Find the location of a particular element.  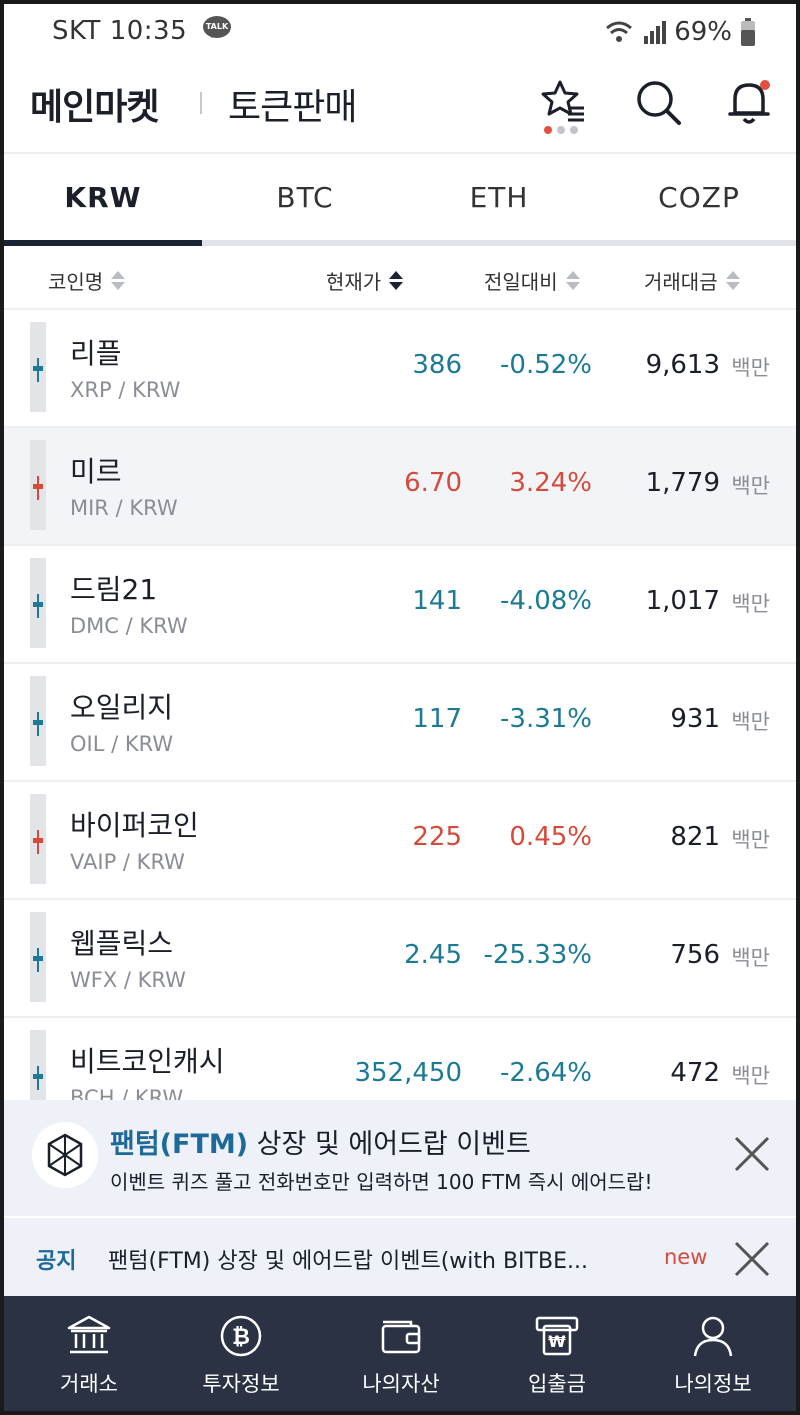

clock: 10:35 is located at coordinates (148, 31).